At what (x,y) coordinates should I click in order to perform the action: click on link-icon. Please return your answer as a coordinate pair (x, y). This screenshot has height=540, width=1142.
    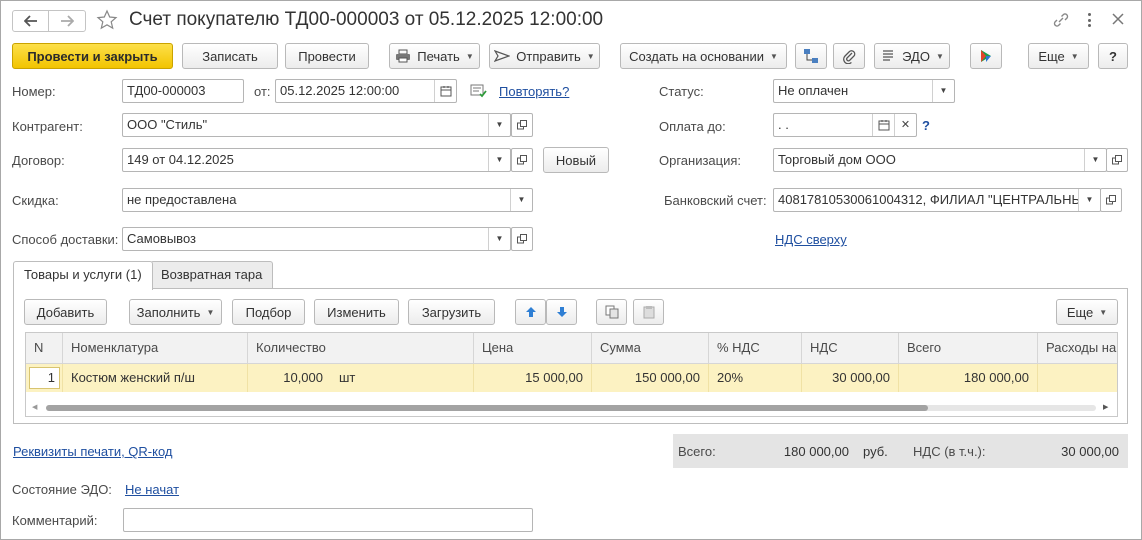
    Looking at the image, I should click on (1061, 21).